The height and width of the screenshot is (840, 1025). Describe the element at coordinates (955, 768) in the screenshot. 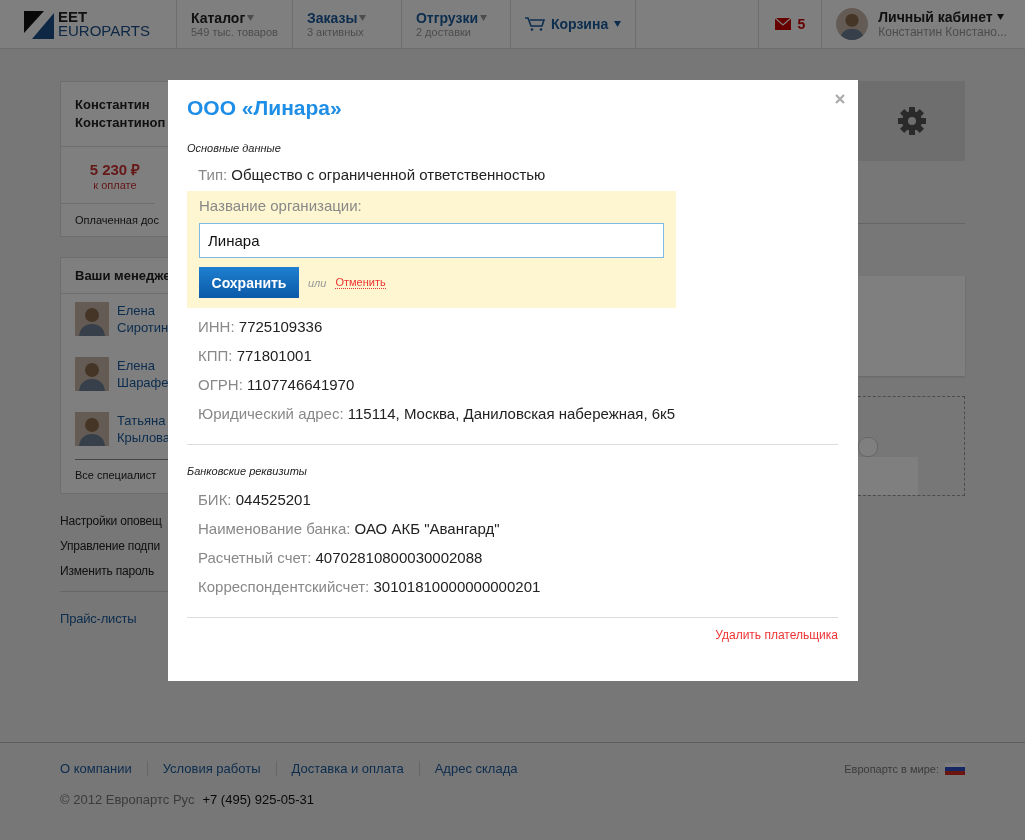

I see `flag-icon` at that location.